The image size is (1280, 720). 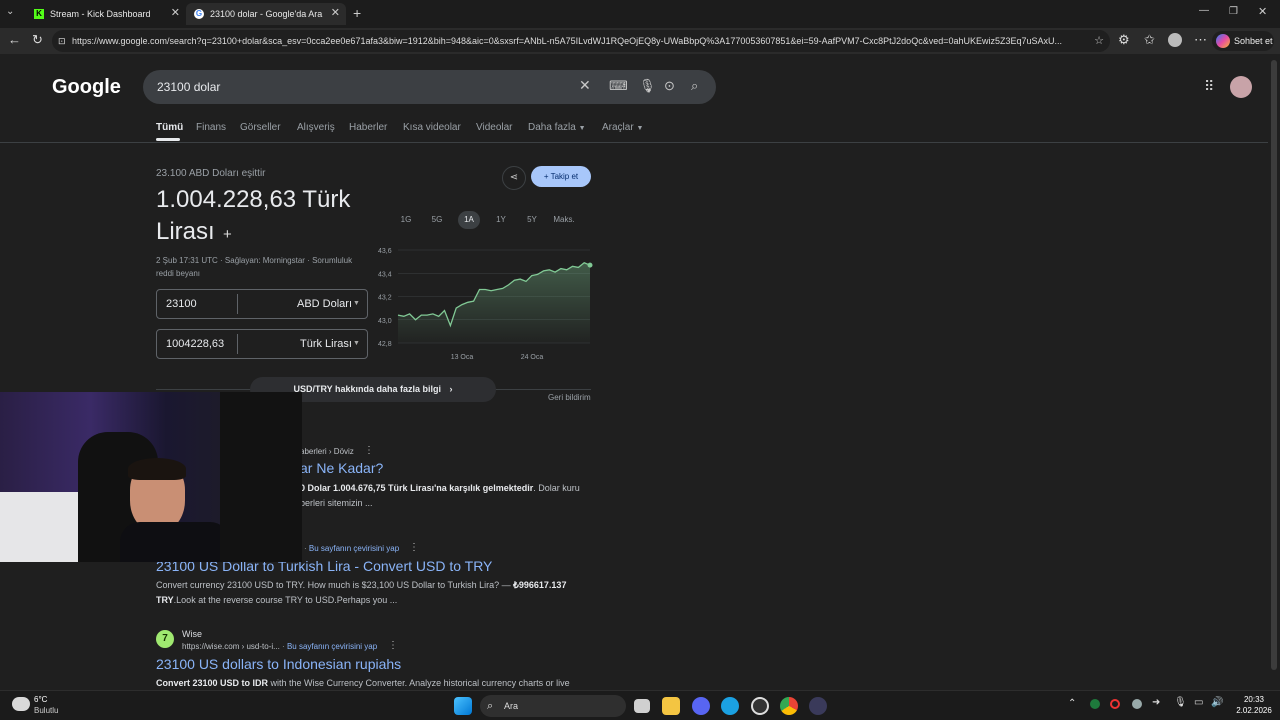 What do you see at coordinates (329, 646) in the screenshot?
I see `result3-translate-link: · Bu sayfanın çevirisini yap` at bounding box center [329, 646].